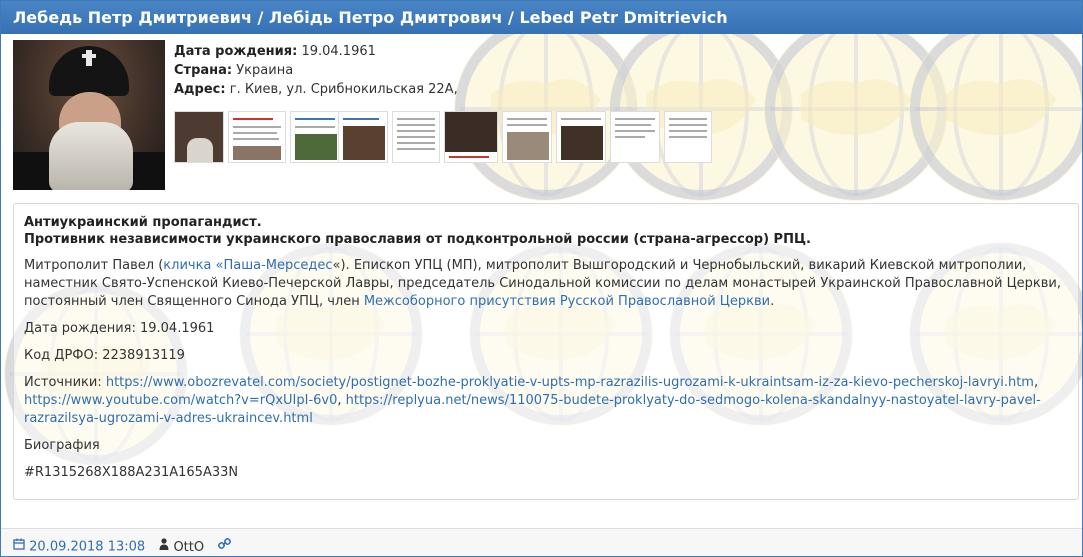  I want to click on sources-label: Источники:, so click(65, 382).